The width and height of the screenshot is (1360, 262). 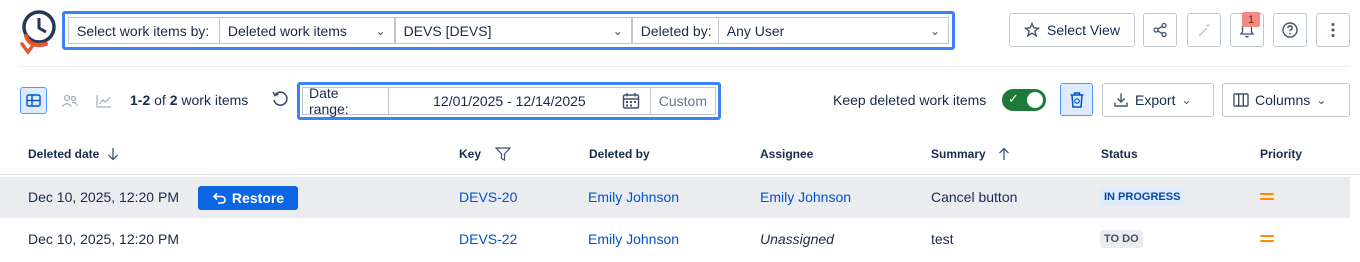 I want to click on magic-wand-button, so click(x=1204, y=30).